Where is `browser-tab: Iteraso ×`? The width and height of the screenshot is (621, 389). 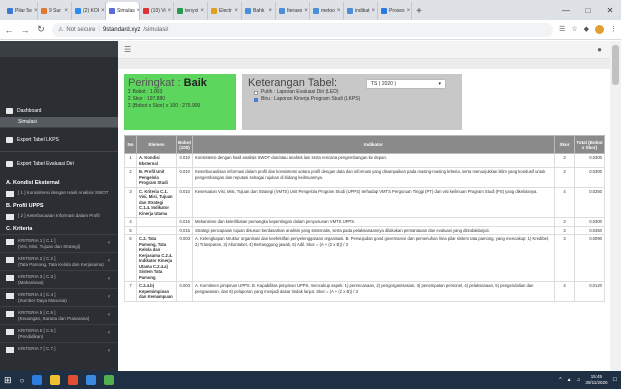 browser-tab: Iteraso × is located at coordinates (293, 11).